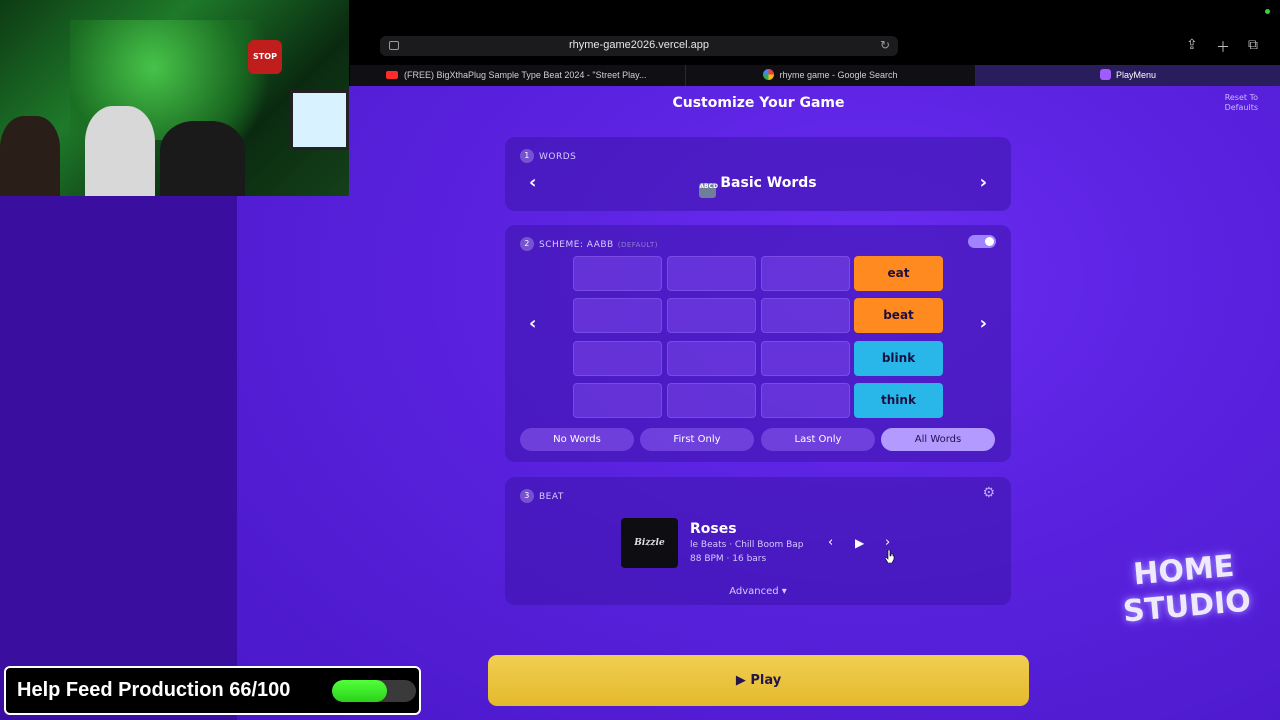  Describe the element at coordinates (758, 103) in the screenshot. I see `page-title: Customize Your Game` at that location.